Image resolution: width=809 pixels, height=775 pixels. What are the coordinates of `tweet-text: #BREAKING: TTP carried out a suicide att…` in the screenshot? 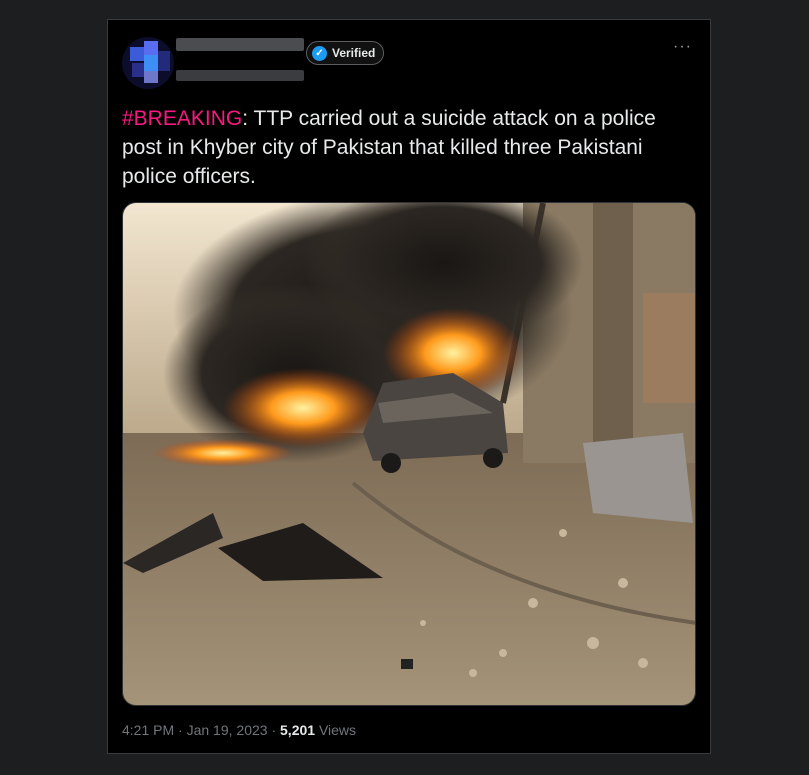 It's located at (402, 147).